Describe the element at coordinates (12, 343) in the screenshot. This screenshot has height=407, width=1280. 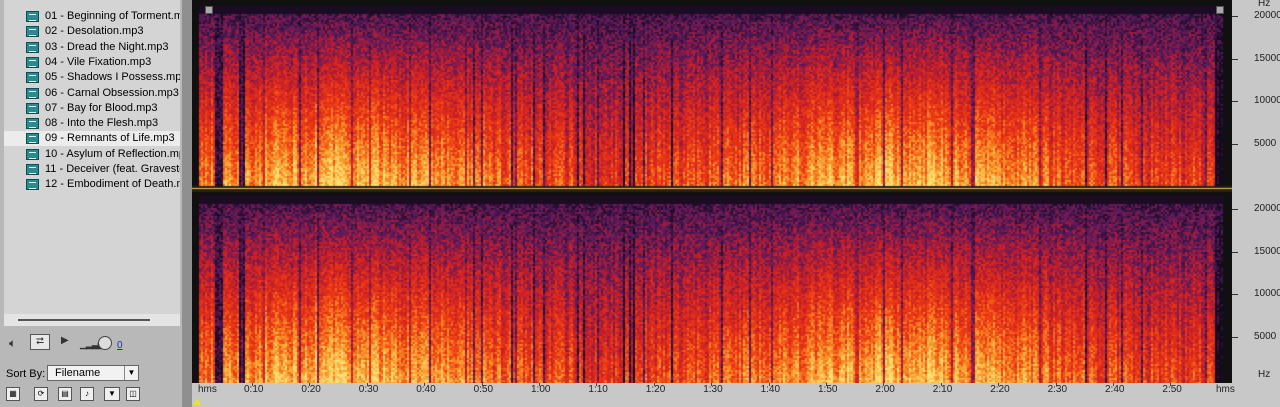
I see `speaker-icon: 🔈︎` at that location.